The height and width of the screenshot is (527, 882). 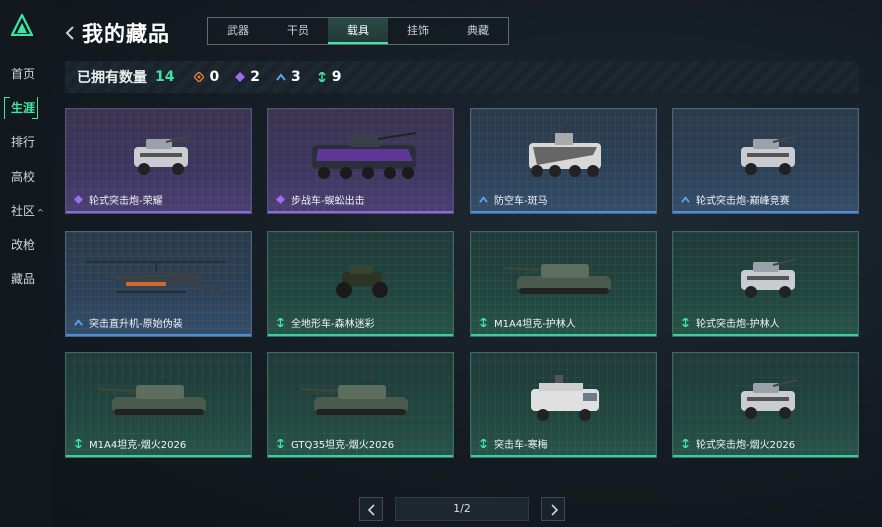 What do you see at coordinates (563, 405) in the screenshot?
I see `vehicle-card: 突击车-寒梅` at bounding box center [563, 405].